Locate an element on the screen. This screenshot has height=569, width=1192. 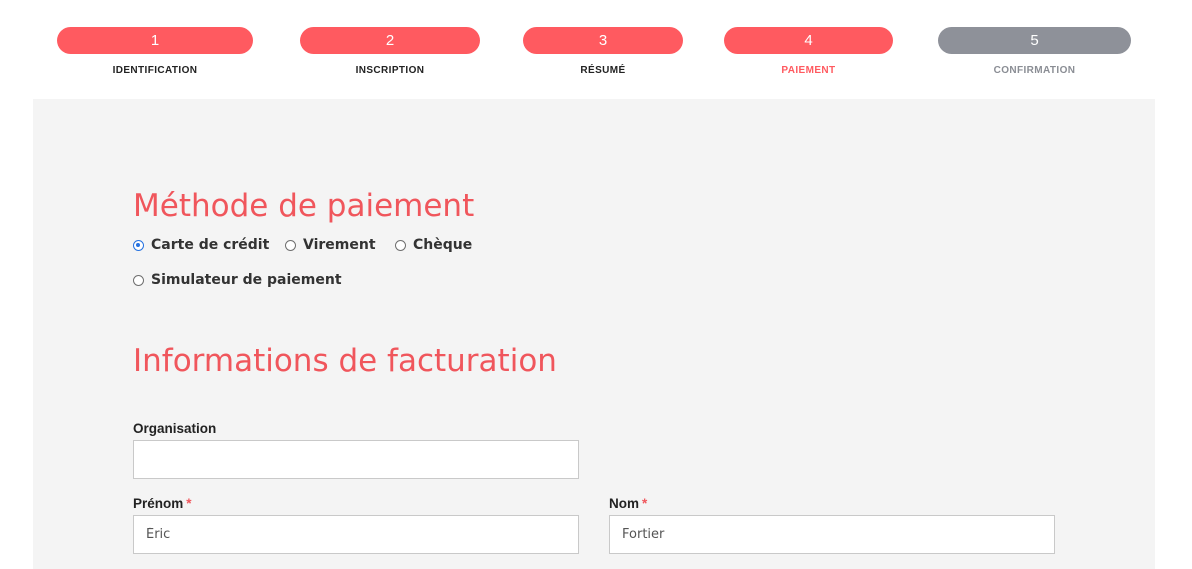
first-name-label: Prénom * is located at coordinates (162, 503).